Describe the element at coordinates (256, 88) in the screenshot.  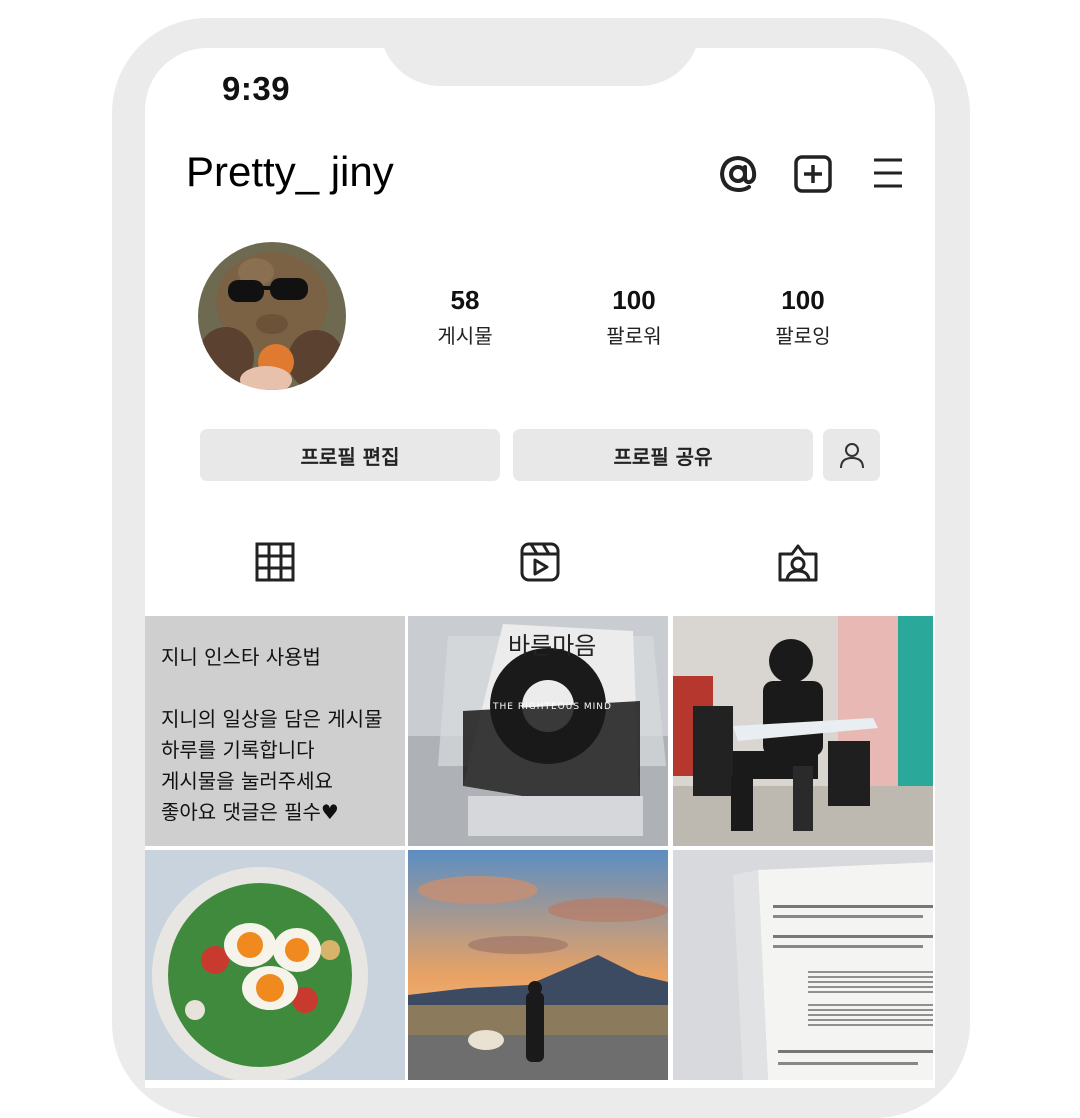
I see `status-time: 9:39` at that location.